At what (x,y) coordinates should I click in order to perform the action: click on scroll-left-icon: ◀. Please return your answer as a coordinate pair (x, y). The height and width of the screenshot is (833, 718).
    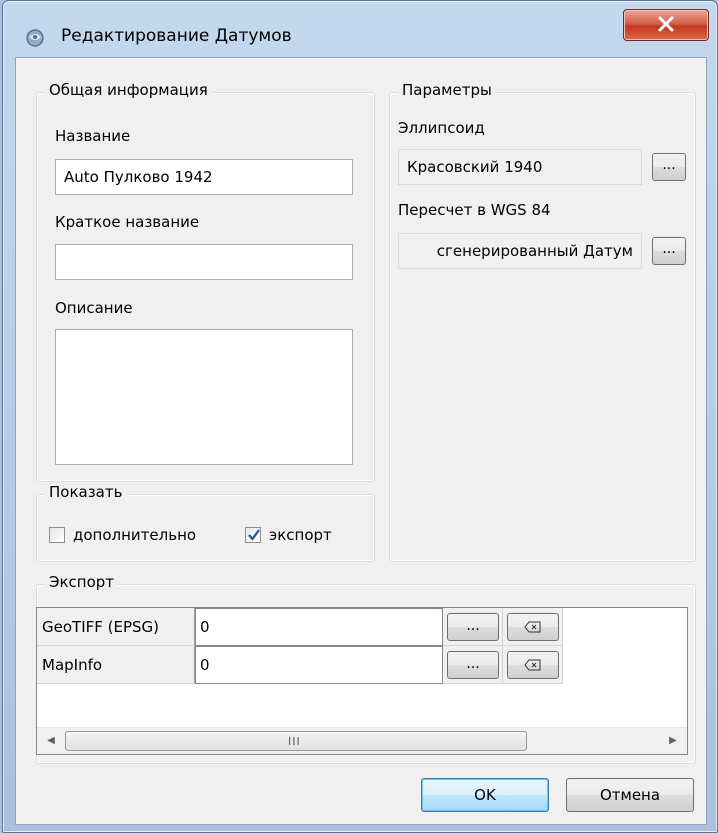
    Looking at the image, I should click on (51, 741).